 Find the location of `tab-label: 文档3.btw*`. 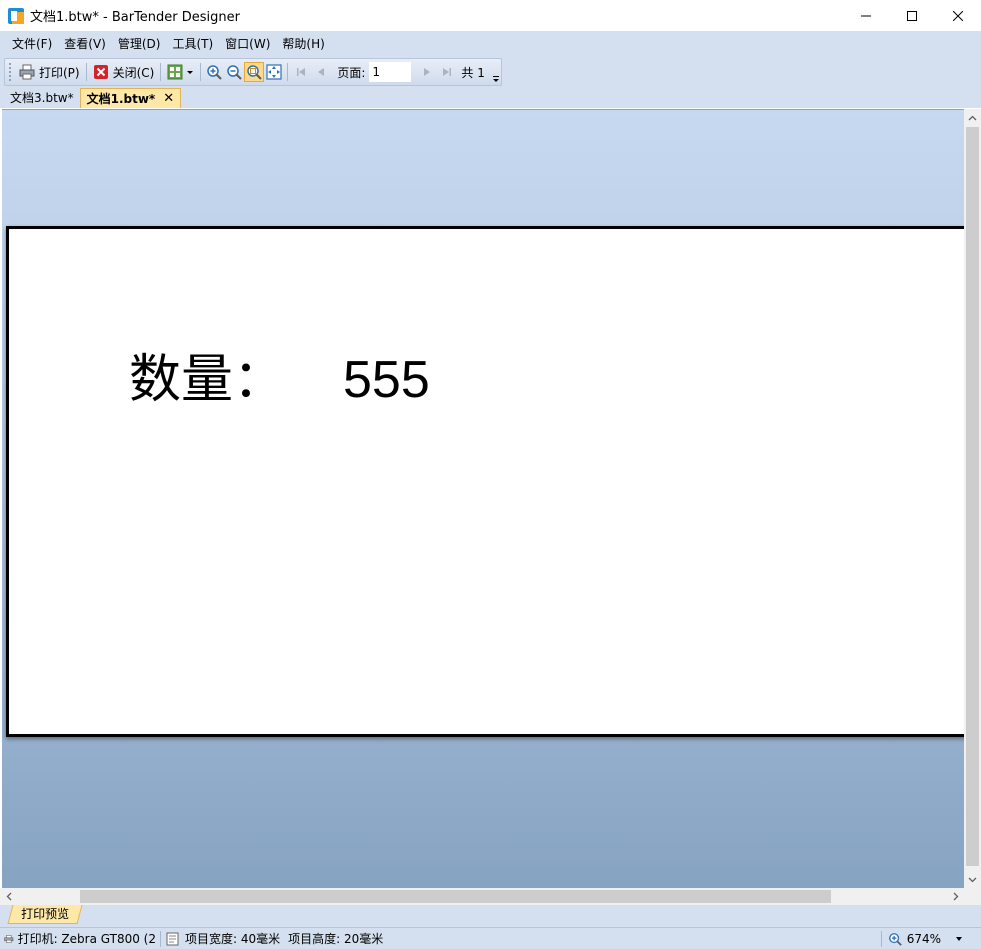

tab-label: 文档3.btw* is located at coordinates (42, 98).